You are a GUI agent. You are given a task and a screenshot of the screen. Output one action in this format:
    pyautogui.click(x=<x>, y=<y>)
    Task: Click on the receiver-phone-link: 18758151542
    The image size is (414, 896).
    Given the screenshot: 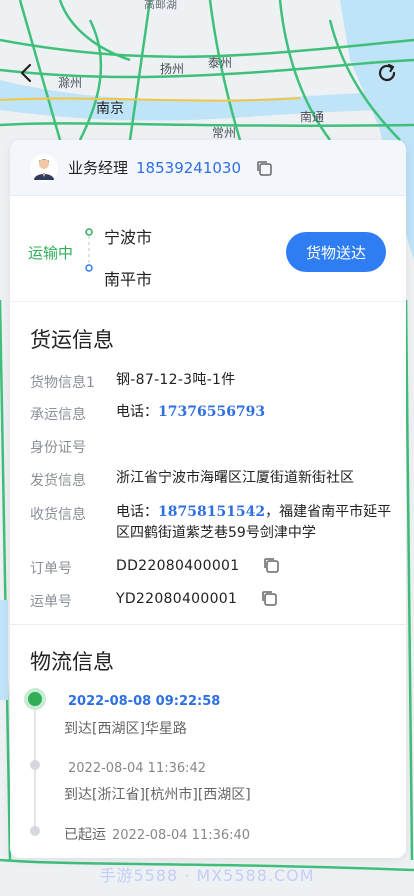 What is the action you would take?
    pyautogui.click(x=211, y=512)
    